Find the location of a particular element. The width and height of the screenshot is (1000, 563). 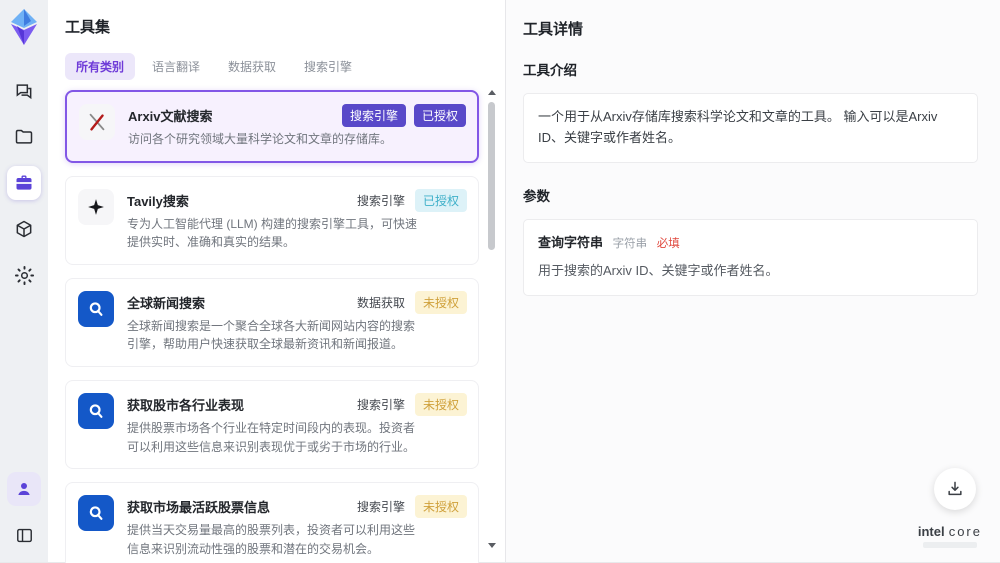

icon-rail is located at coordinates (24, 281).